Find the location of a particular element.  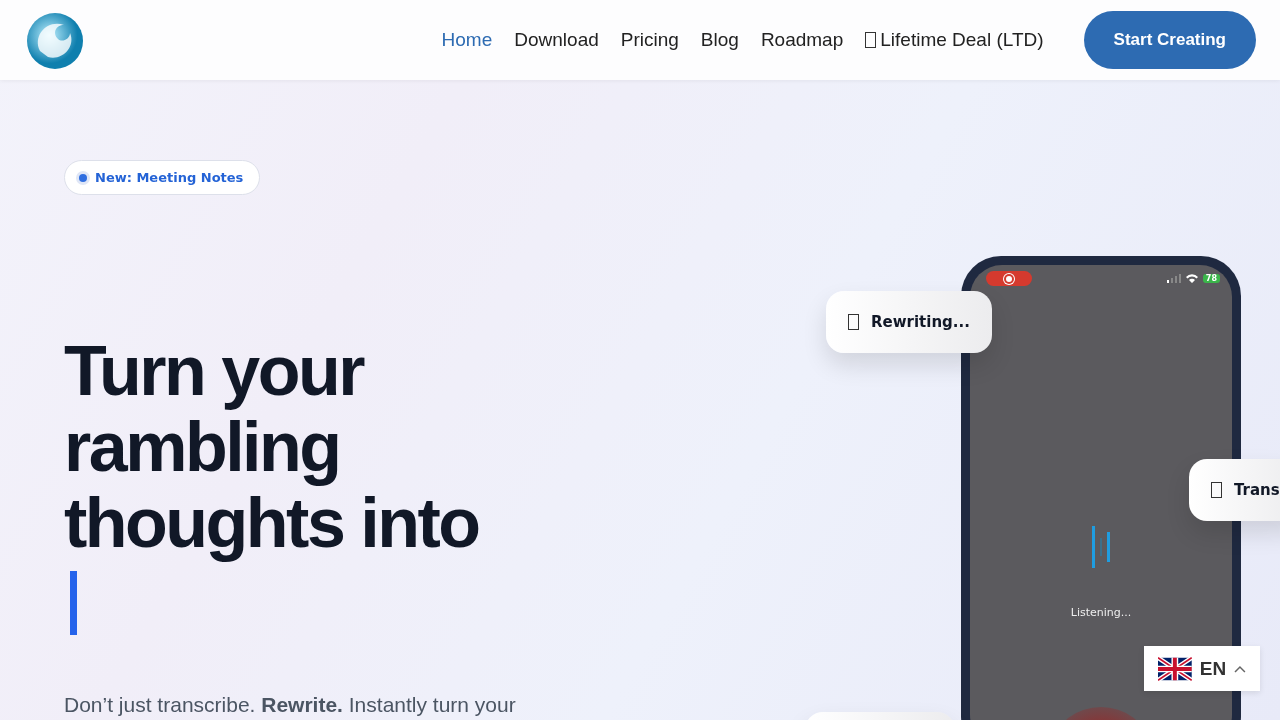

badge-label: New: Meeting Notes is located at coordinates (169, 177).